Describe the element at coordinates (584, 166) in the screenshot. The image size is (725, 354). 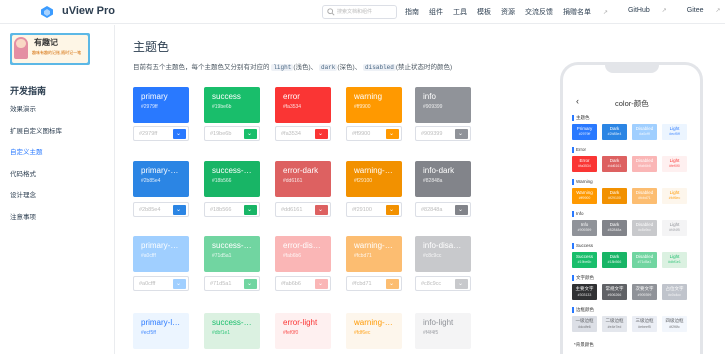
I see `tile-hex: #fa3534` at that location.